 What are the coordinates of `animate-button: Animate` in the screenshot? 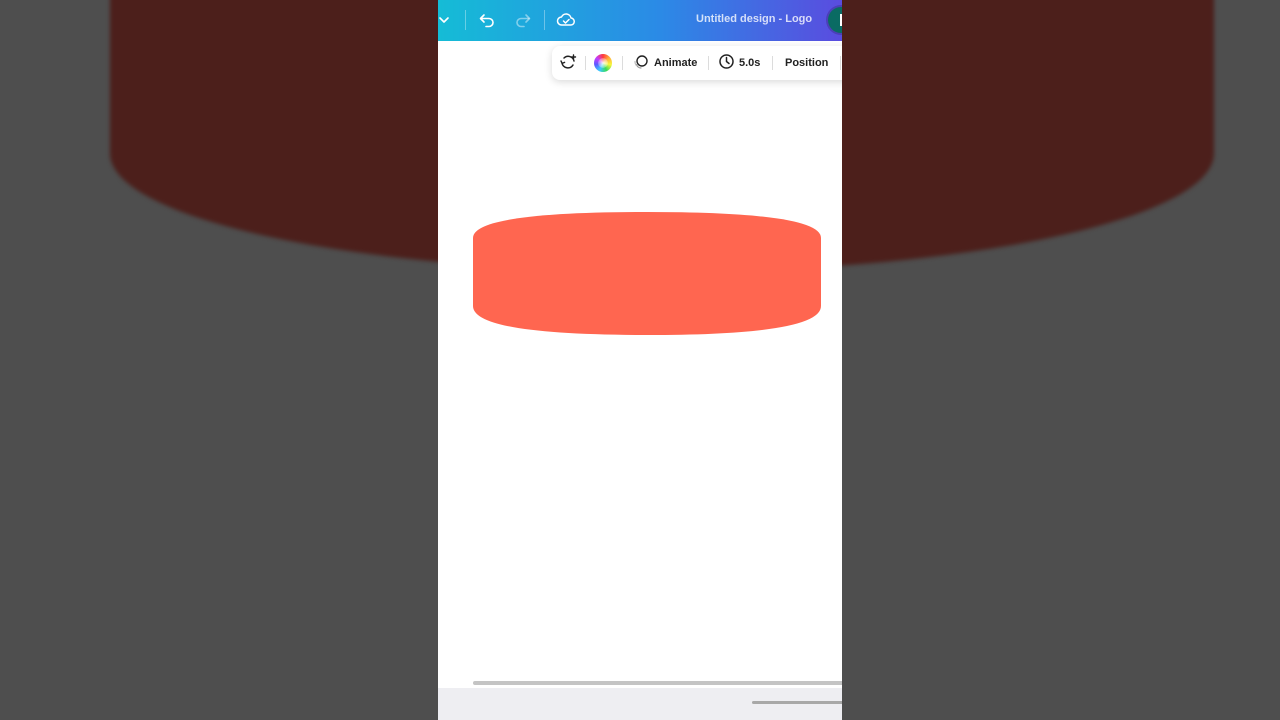 It's located at (664, 63).